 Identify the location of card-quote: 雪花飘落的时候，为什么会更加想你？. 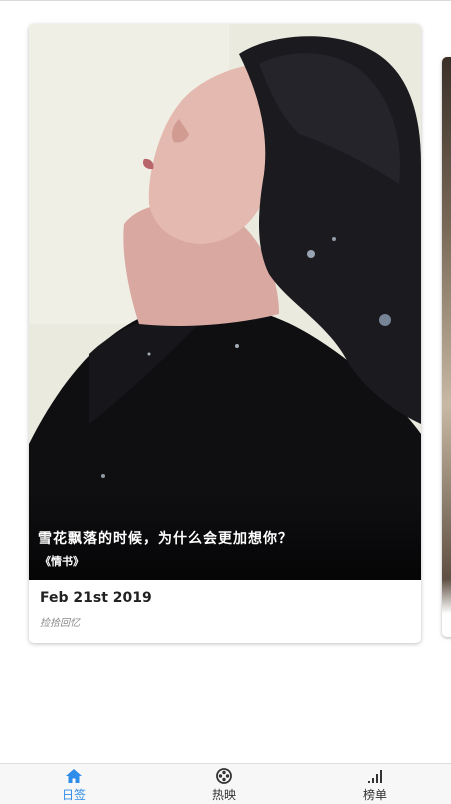
(165, 539).